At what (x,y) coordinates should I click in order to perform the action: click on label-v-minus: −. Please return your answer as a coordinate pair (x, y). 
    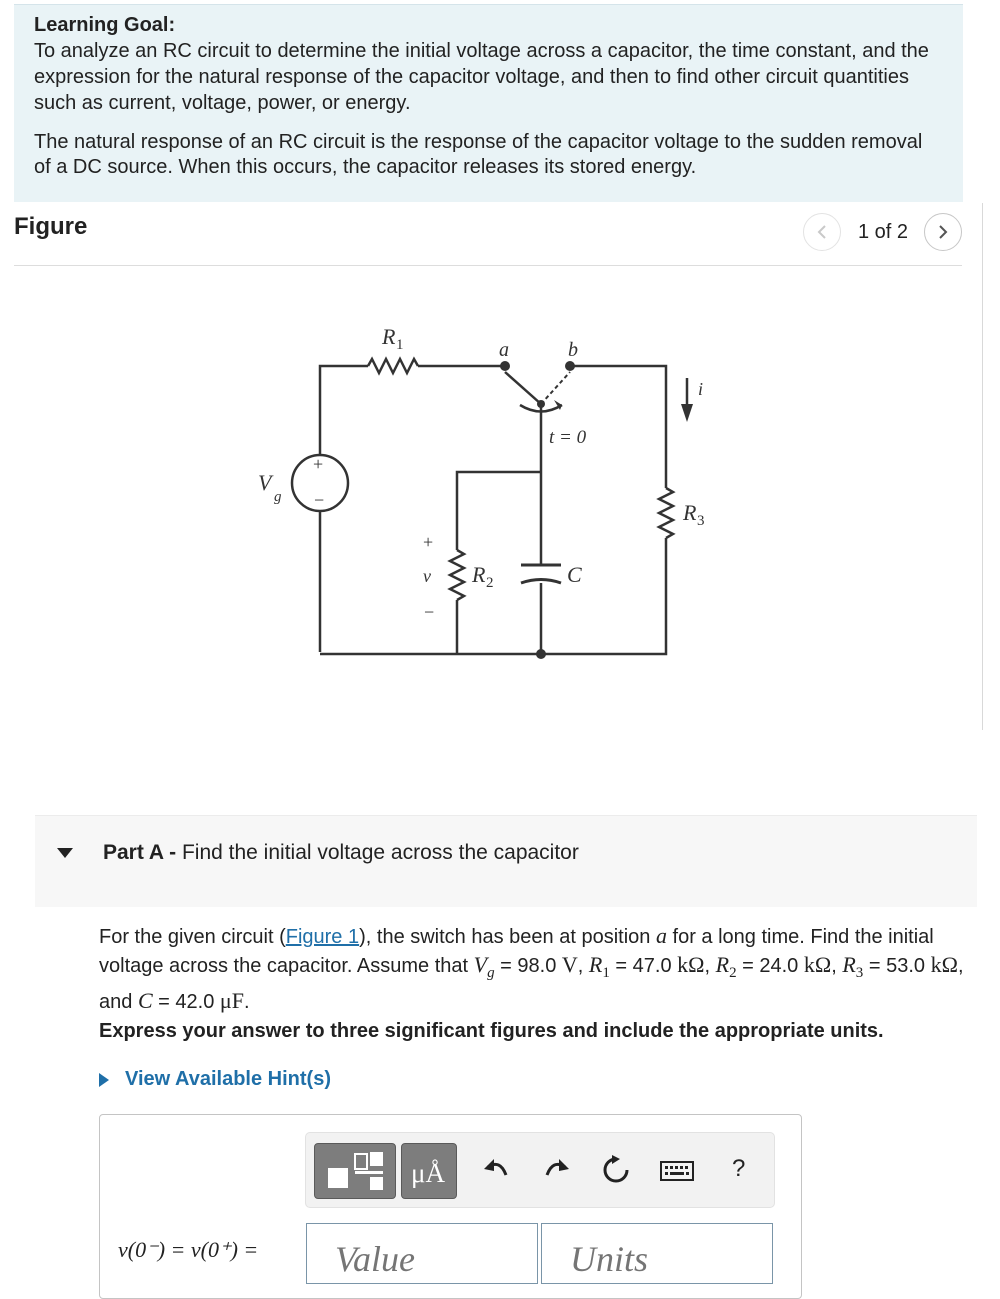
    Looking at the image, I should click on (429, 612).